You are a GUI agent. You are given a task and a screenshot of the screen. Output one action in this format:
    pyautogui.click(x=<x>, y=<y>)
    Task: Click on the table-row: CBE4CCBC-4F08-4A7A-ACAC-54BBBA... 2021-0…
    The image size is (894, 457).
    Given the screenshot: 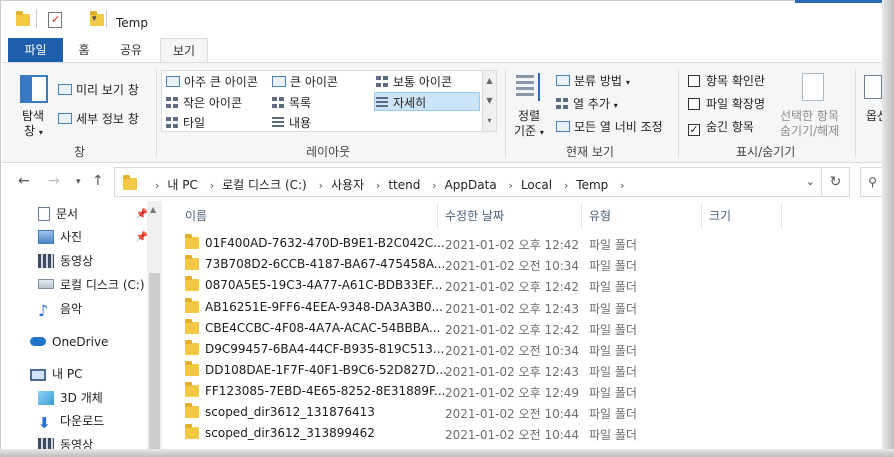 What is the action you would take?
    pyautogui.click(x=522, y=328)
    